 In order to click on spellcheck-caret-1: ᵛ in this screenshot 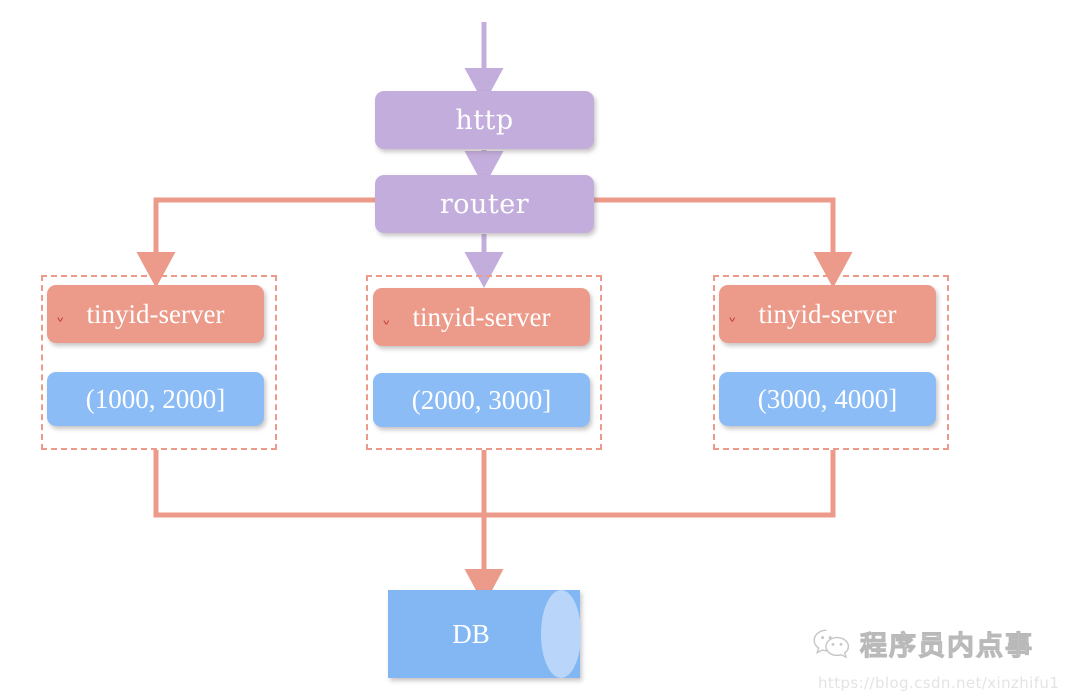, I will do `click(61, 322)`.